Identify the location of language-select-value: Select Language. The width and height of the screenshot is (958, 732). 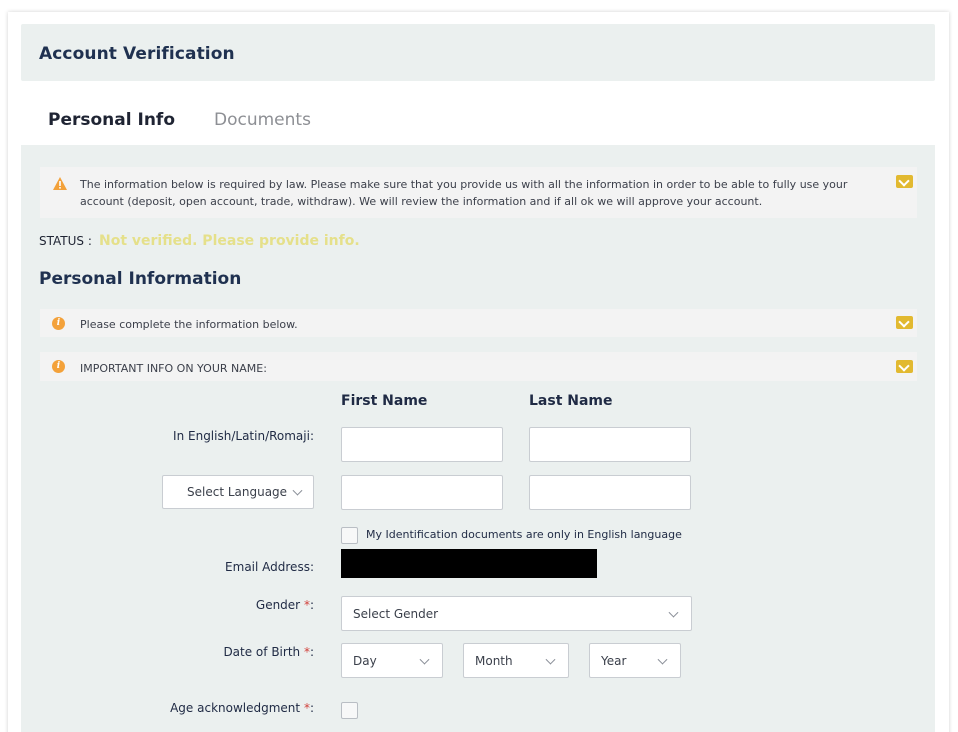
(237, 492).